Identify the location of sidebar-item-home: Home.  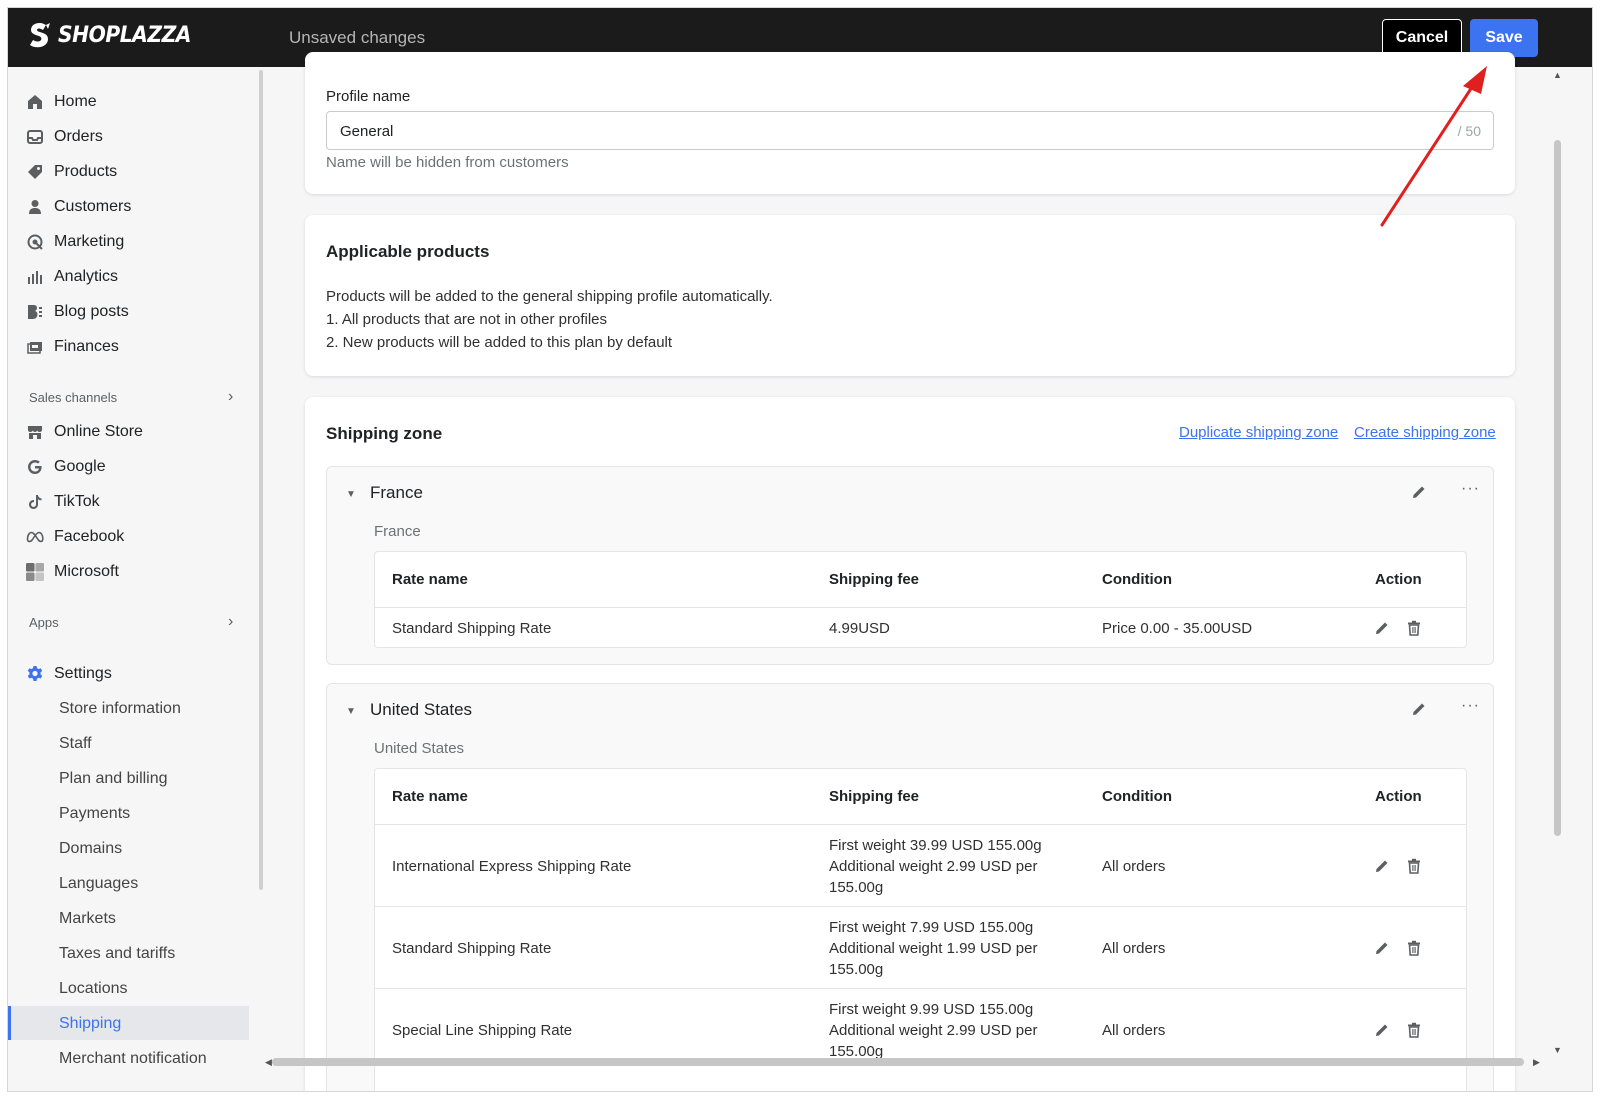
(61, 102).